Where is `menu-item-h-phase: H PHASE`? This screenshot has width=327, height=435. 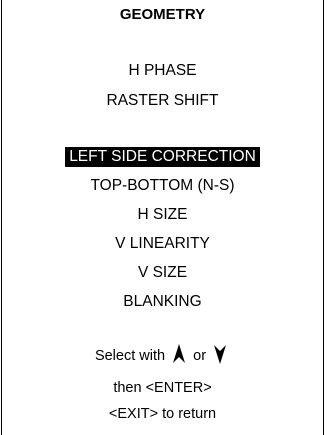 menu-item-h-phase: H PHASE is located at coordinates (162, 71).